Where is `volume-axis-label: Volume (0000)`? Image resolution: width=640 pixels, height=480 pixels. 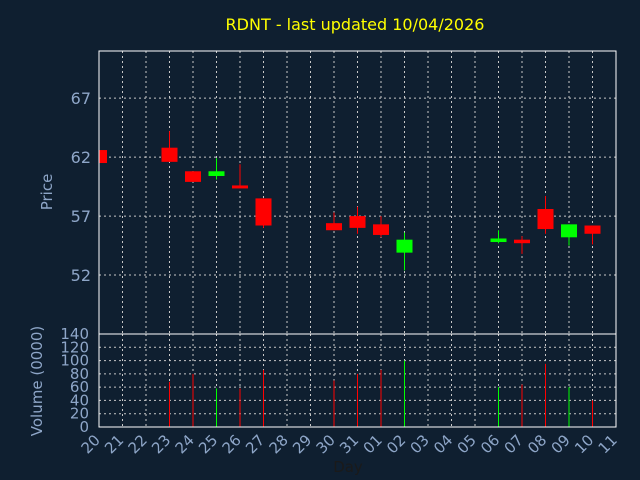
volume-axis-label: Volume (0000) is located at coordinates (37, 381).